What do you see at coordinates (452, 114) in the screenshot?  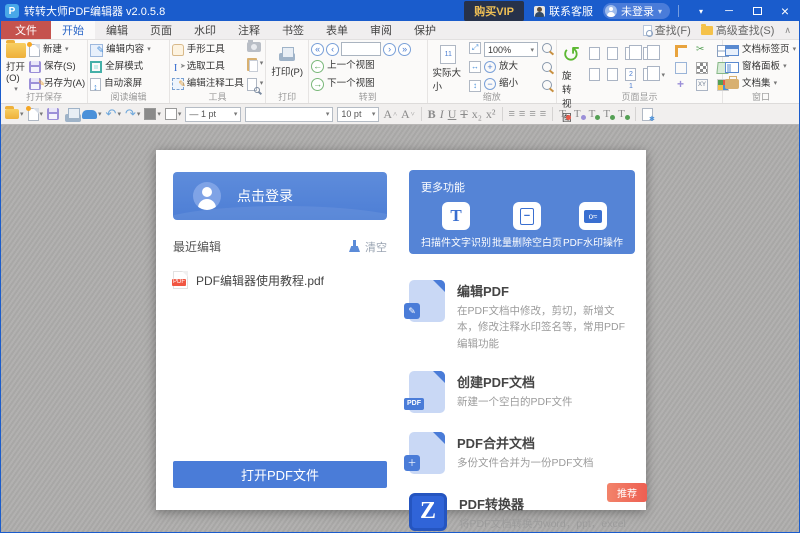 I see `underline-button: U` at bounding box center [452, 114].